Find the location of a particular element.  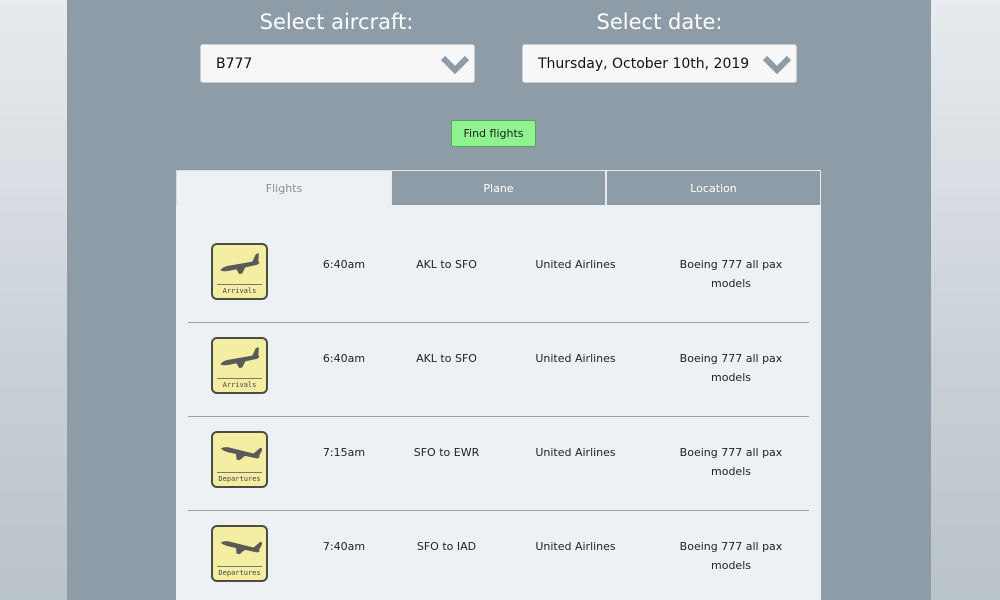

date-selector-label: Select date: is located at coordinates (659, 22).